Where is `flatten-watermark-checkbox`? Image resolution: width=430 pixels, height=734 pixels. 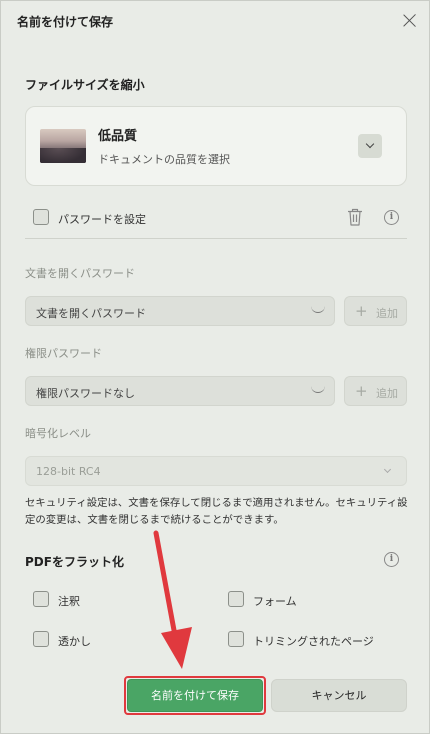 flatten-watermark-checkbox is located at coordinates (41, 639).